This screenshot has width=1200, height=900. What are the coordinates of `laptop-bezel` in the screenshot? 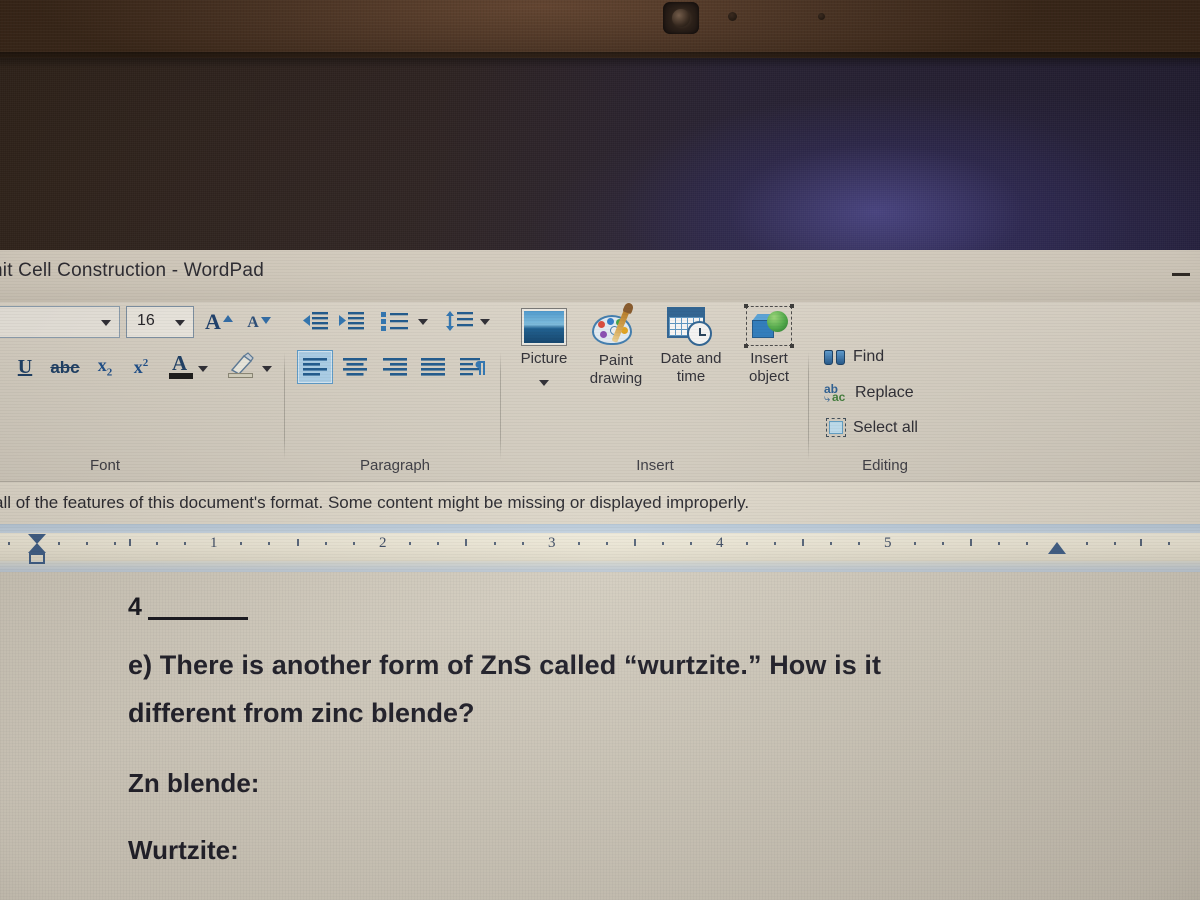 It's located at (600, 29).